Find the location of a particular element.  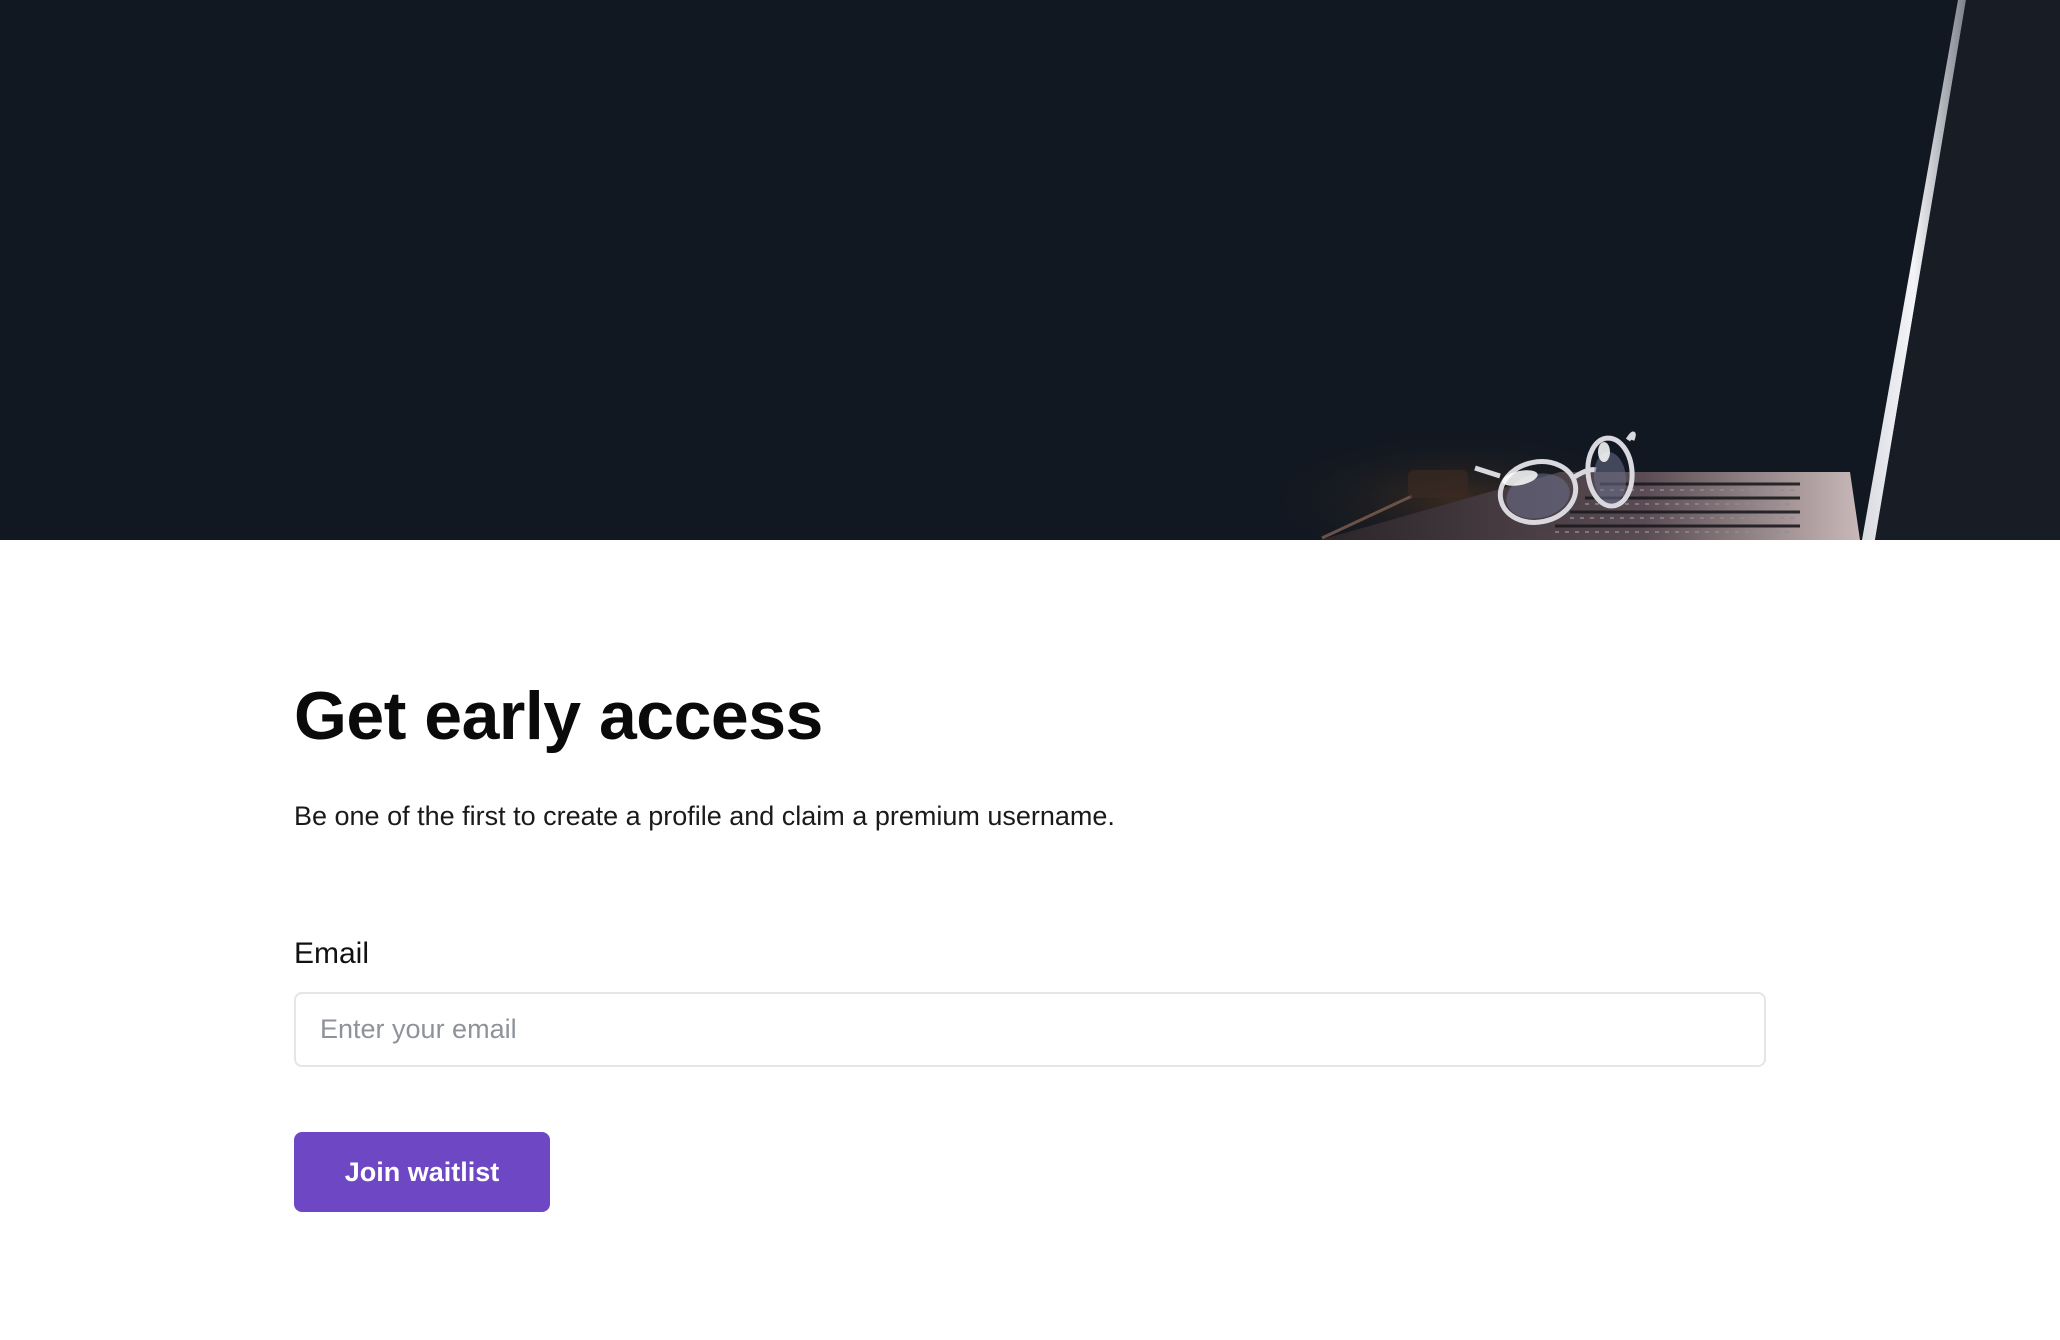

join-waitlist-button: Join waitlist is located at coordinates (422, 1172).